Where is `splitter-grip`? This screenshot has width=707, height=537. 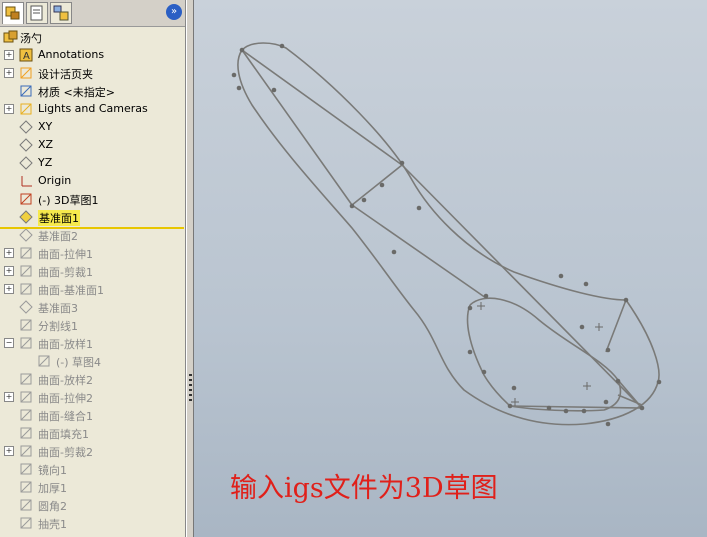 splitter-grip is located at coordinates (190, 388).